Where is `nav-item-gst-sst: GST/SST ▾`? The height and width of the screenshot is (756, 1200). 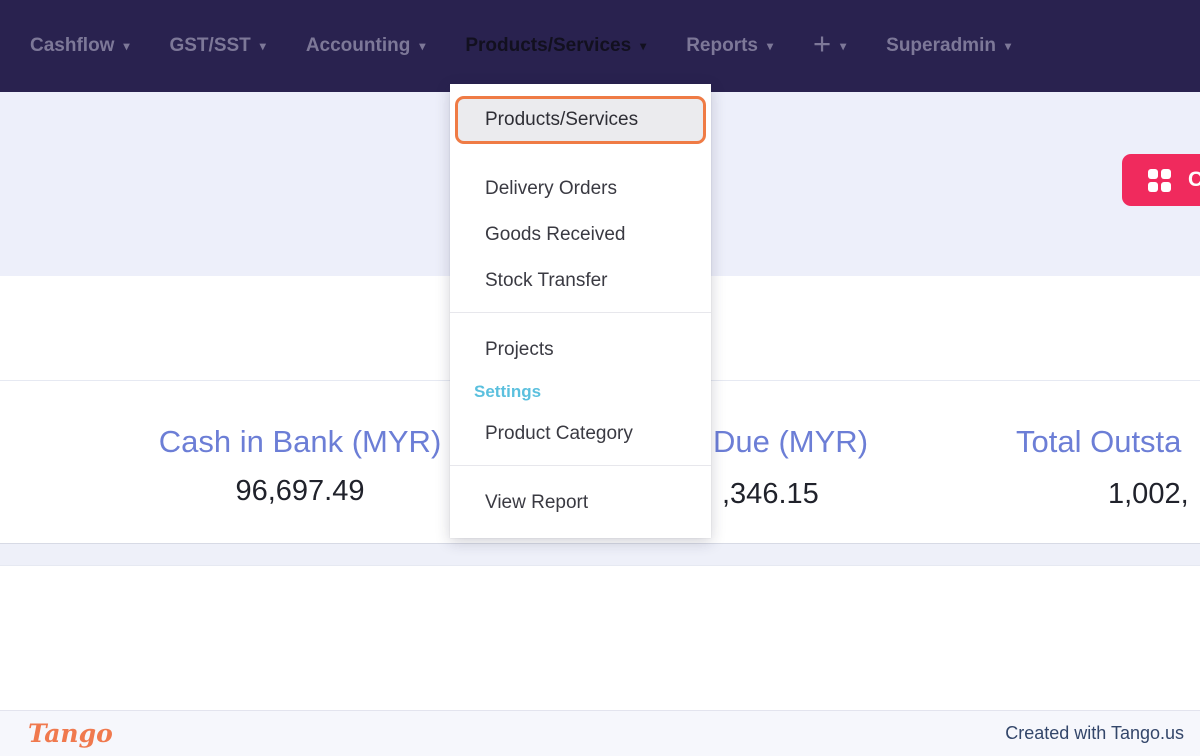 nav-item-gst-sst: GST/SST ▾ is located at coordinates (217, 46).